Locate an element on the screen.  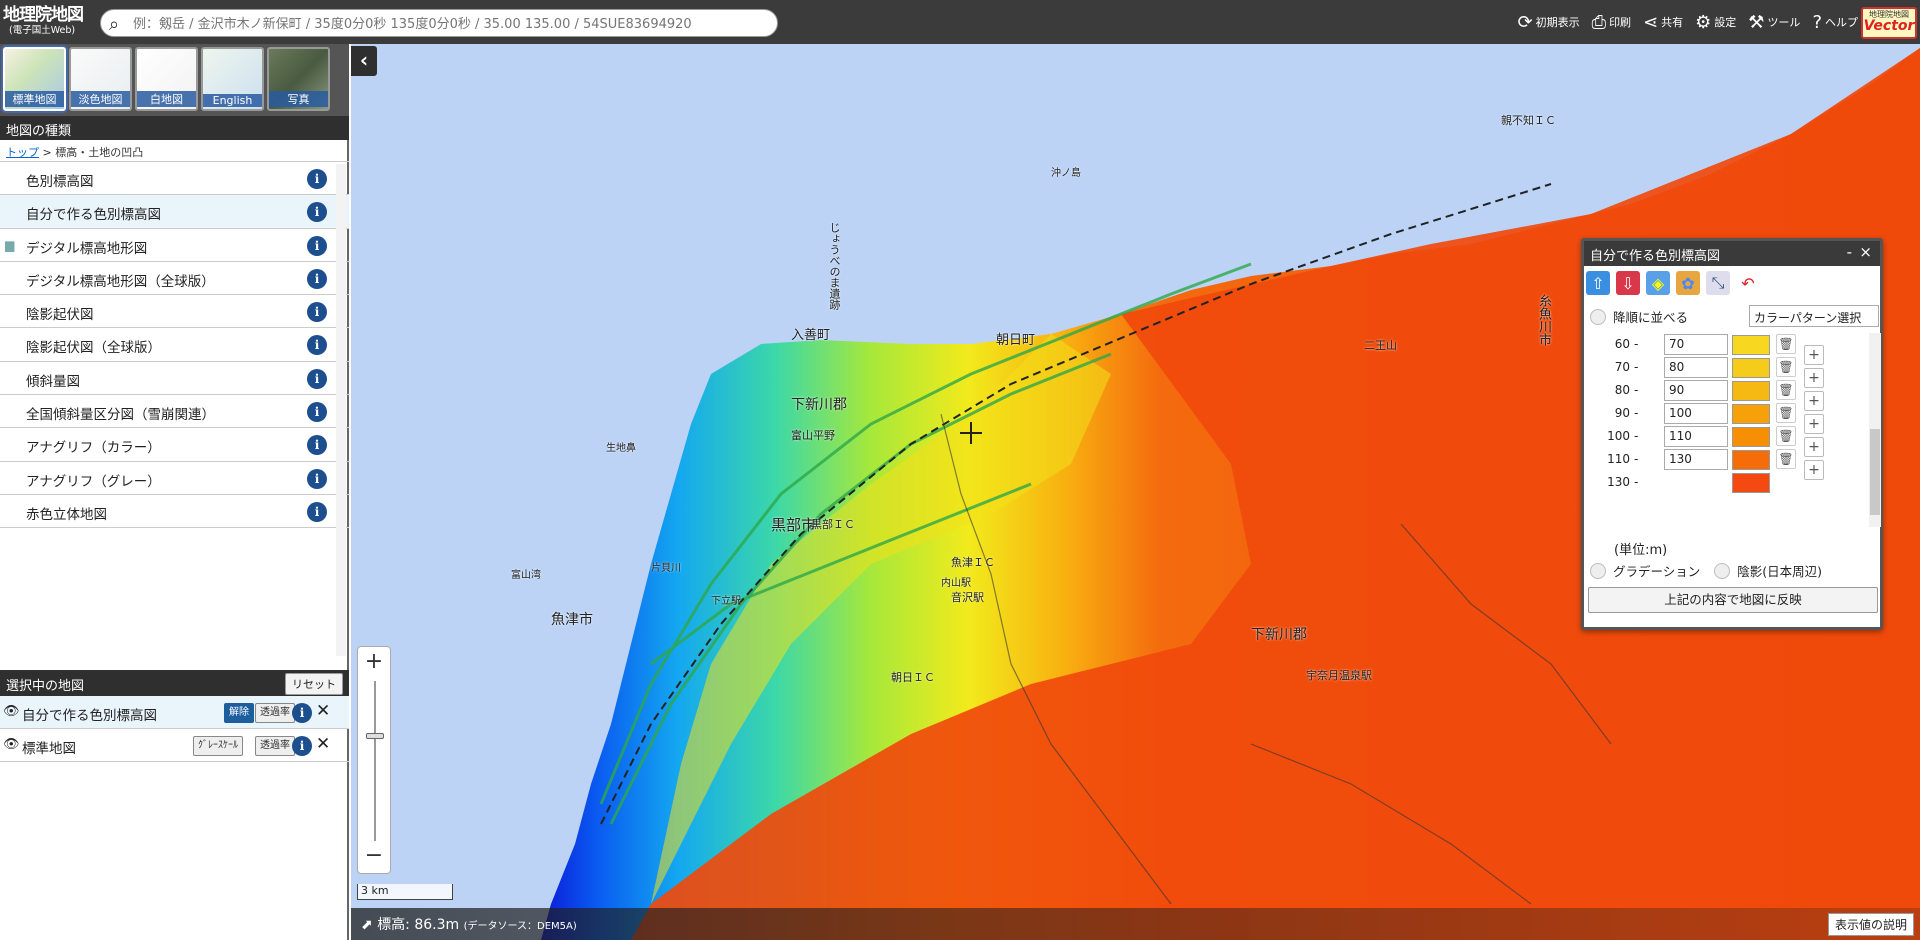
panel-scroll-thumb is located at coordinates (1875, 472).